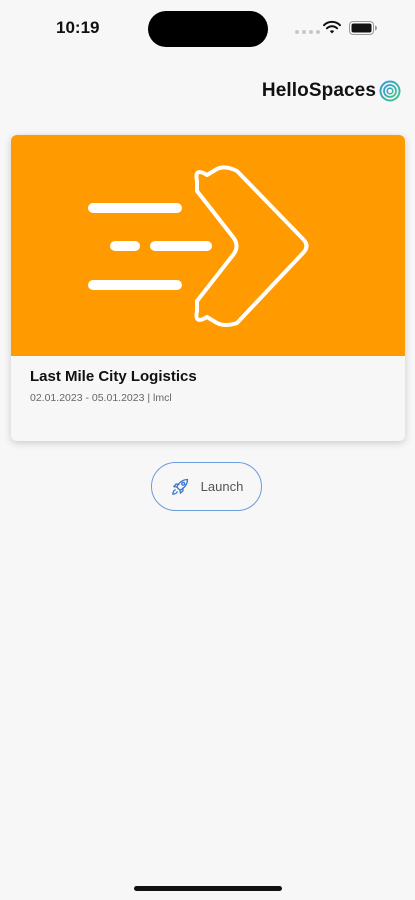  Describe the element at coordinates (179, 486) in the screenshot. I see `rocket-icon` at that location.